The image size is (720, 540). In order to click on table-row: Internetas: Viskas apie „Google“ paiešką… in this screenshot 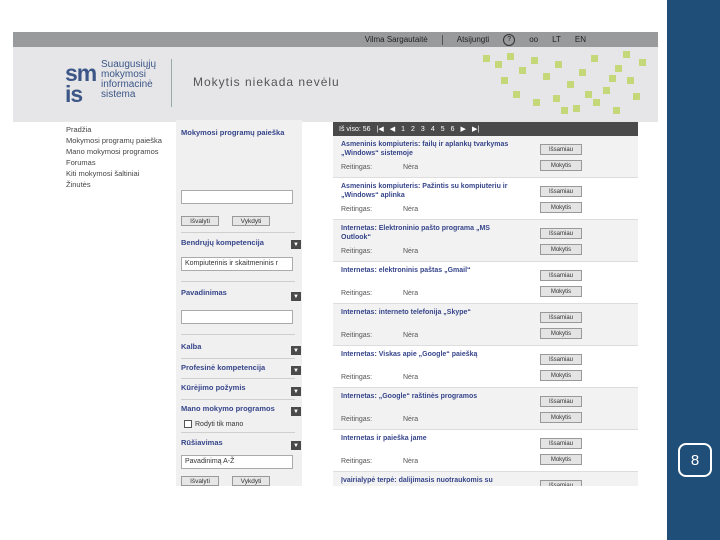, I will do `click(485, 367)`.